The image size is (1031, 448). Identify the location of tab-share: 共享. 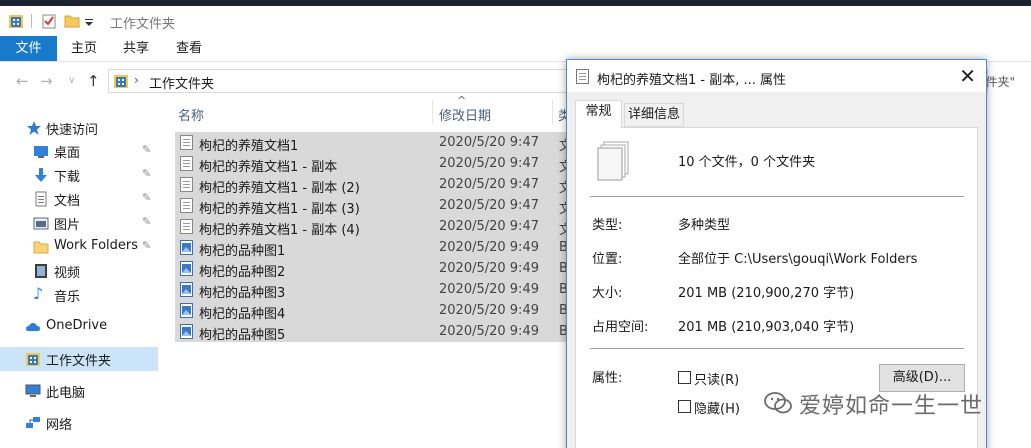
(136, 48).